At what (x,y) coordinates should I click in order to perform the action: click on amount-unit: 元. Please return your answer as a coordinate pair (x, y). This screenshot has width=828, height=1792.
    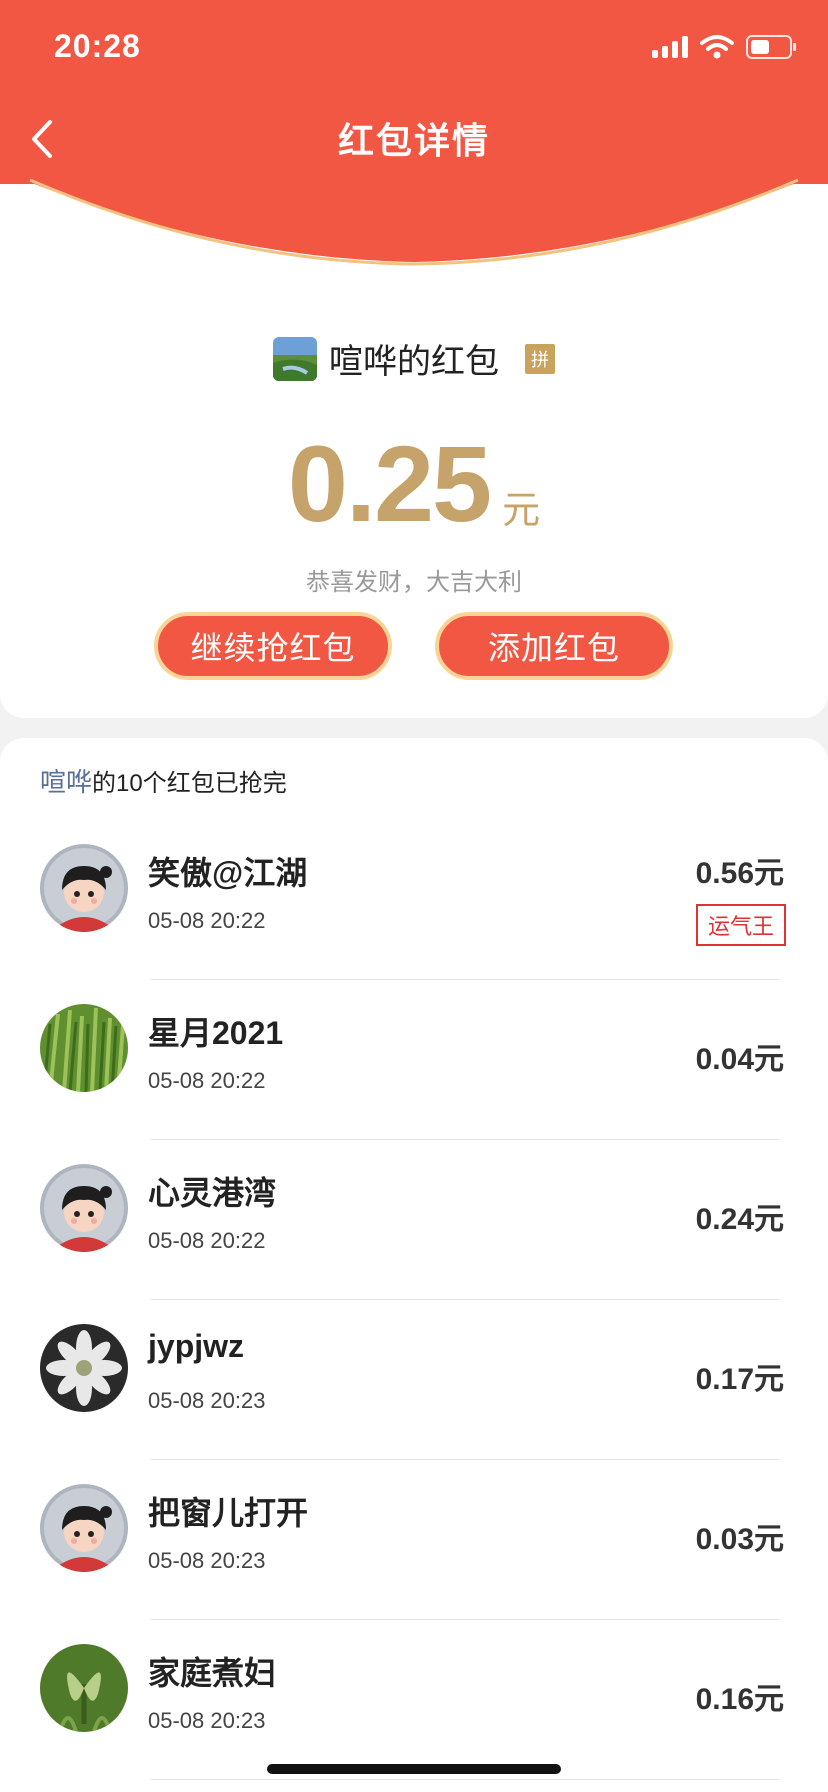
    Looking at the image, I should click on (521, 511).